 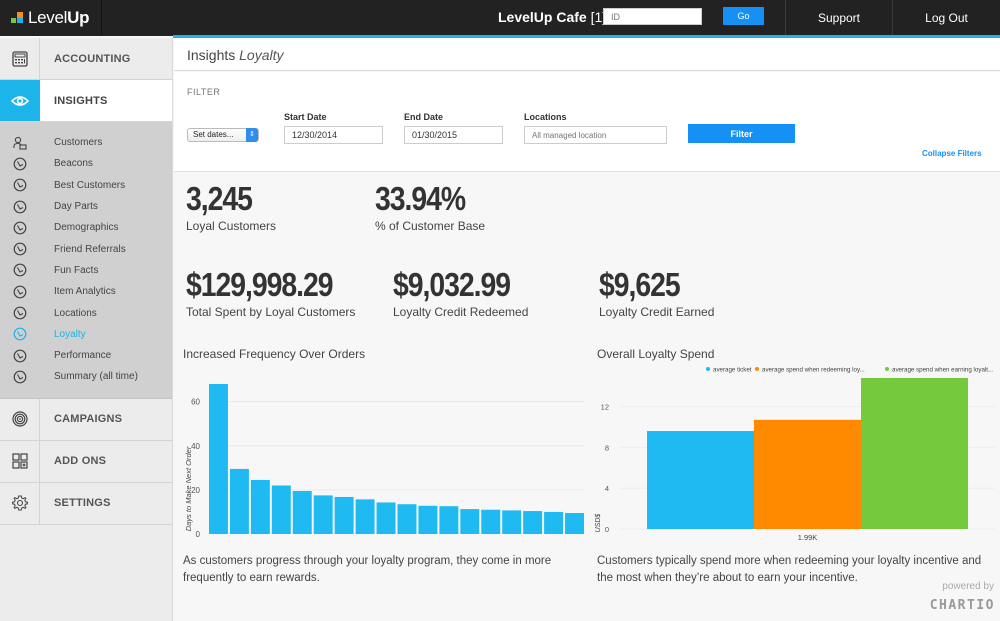 I want to click on logo-mark-icon, so click(x=17, y=17).